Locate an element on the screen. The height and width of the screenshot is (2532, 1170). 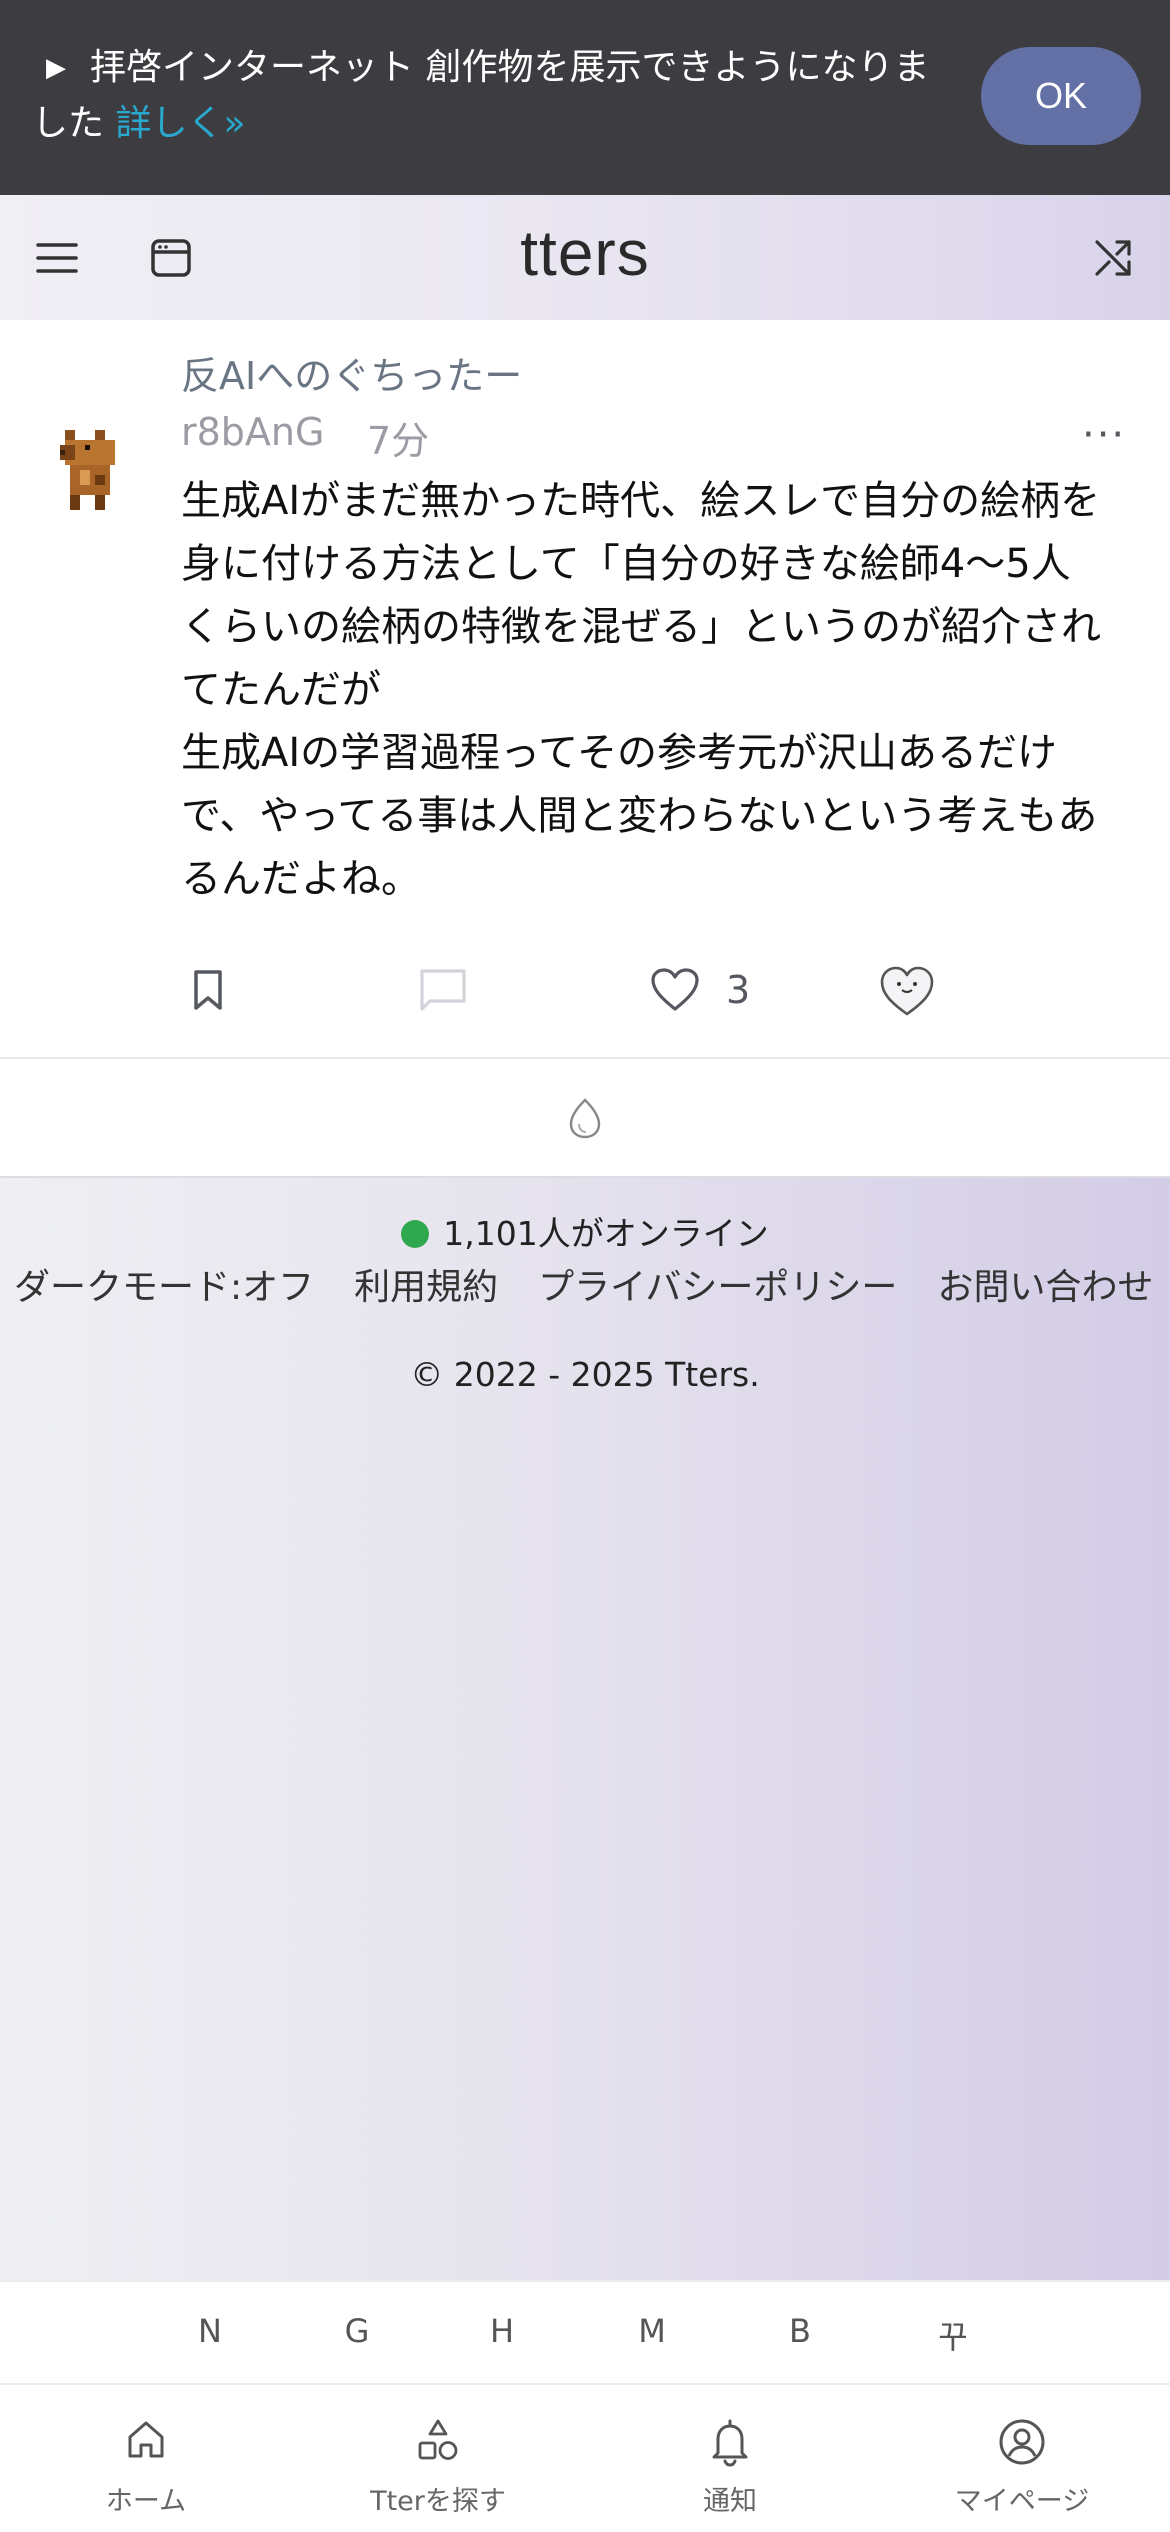
more-options-icon: ··· is located at coordinates (1104, 435).